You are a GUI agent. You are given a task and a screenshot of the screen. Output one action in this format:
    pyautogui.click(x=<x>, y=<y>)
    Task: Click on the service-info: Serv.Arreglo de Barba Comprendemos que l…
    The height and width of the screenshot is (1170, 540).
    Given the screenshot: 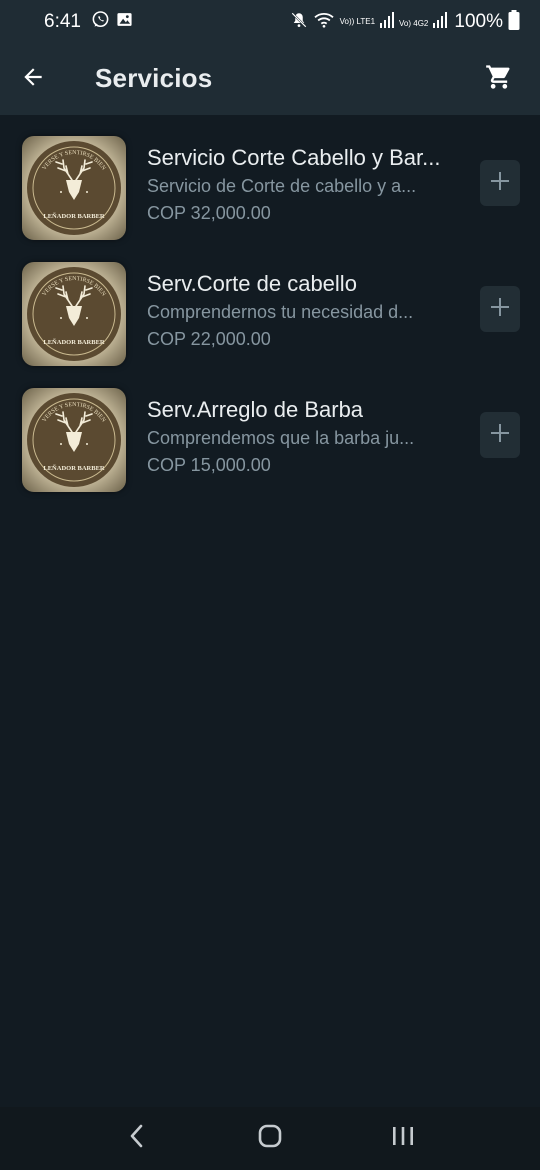 What is the action you would take?
    pyautogui.click(x=297, y=437)
    